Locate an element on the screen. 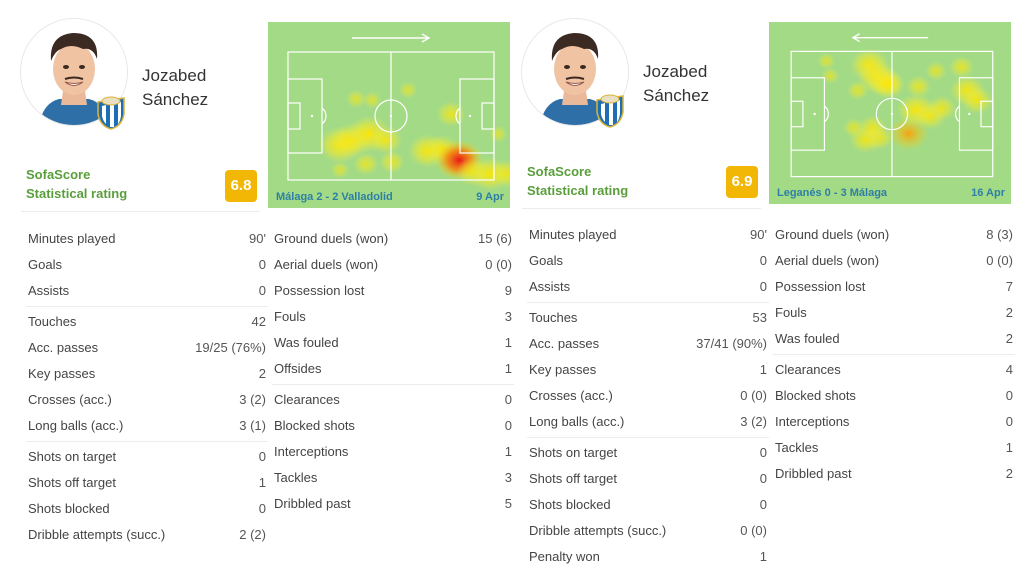 This screenshot has width=1024, height=570. stat-row: Dribble attempts (succ.) 2 (2) is located at coordinates (147, 535).